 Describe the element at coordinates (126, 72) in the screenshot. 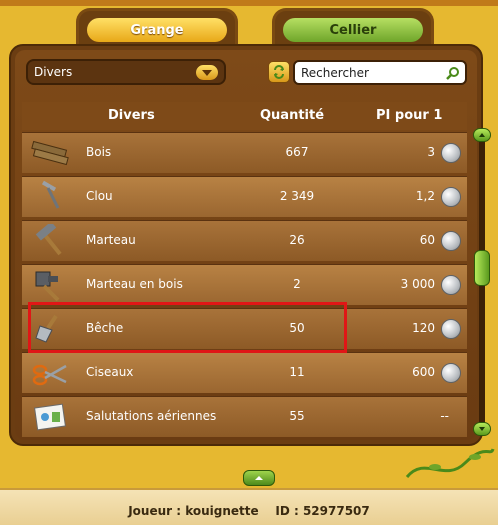

I see `category-dropdown: Divers` at that location.